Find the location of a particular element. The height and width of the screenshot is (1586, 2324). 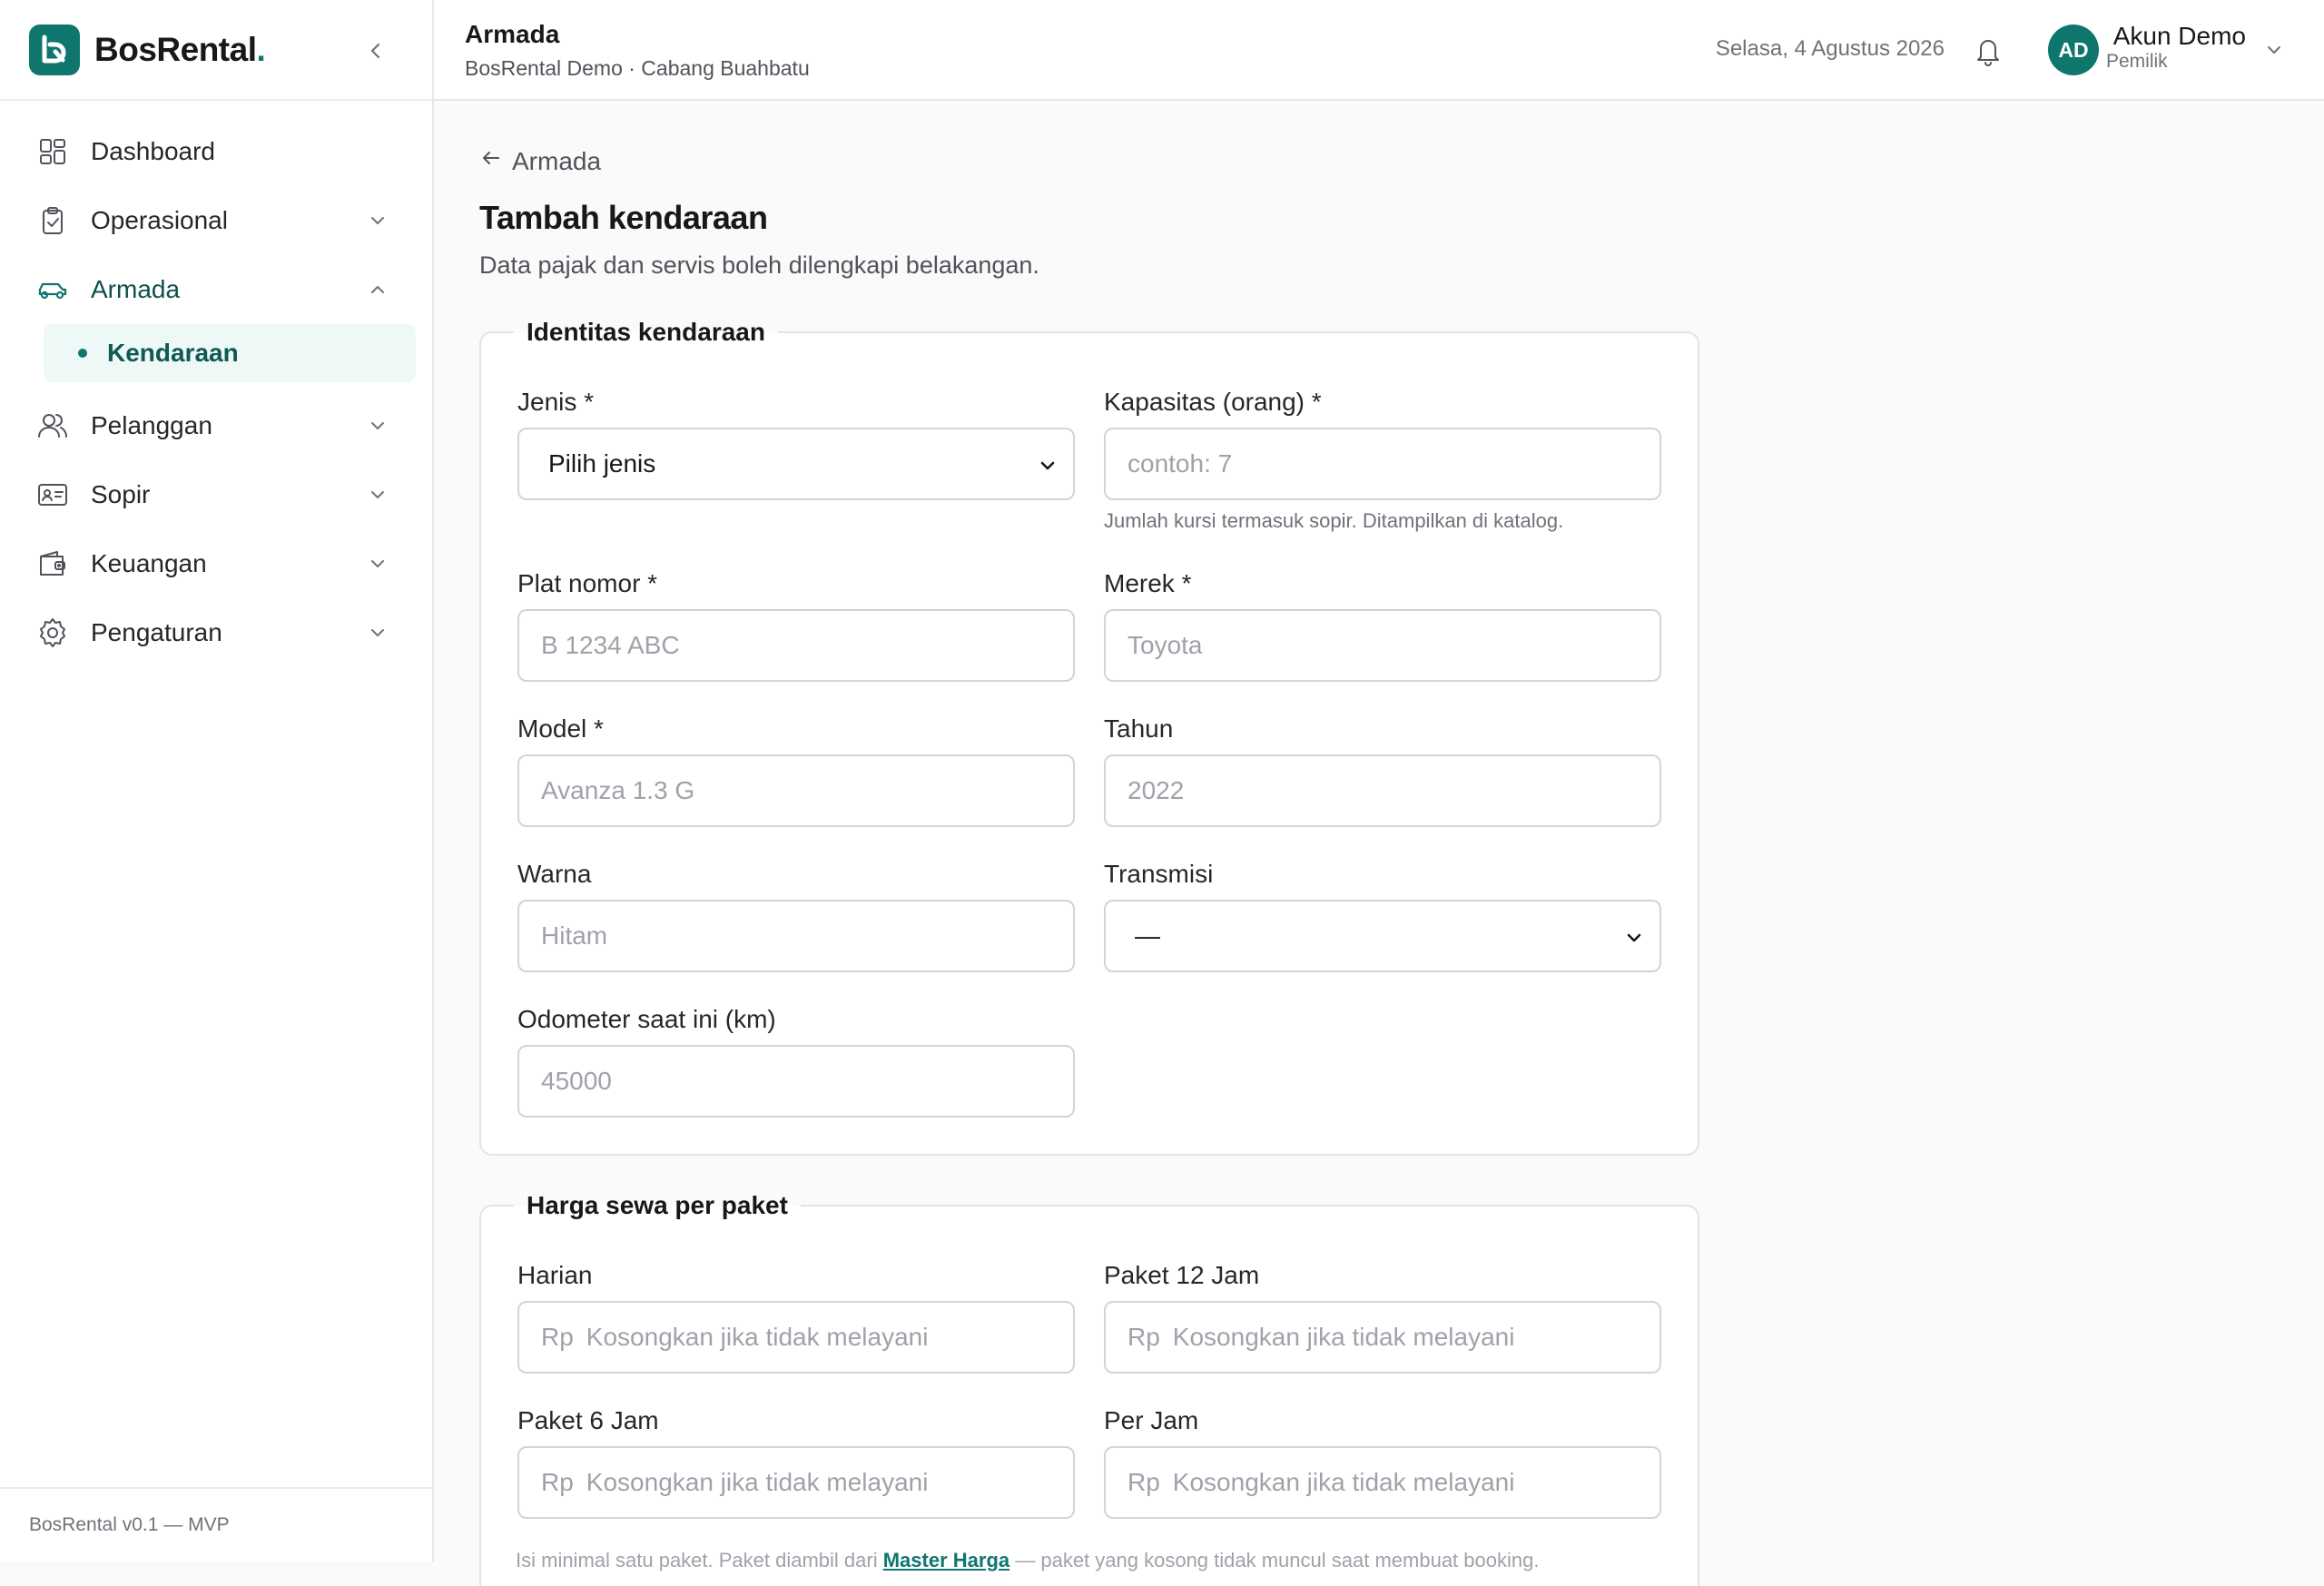

brand: BosRental. is located at coordinates (216, 51).